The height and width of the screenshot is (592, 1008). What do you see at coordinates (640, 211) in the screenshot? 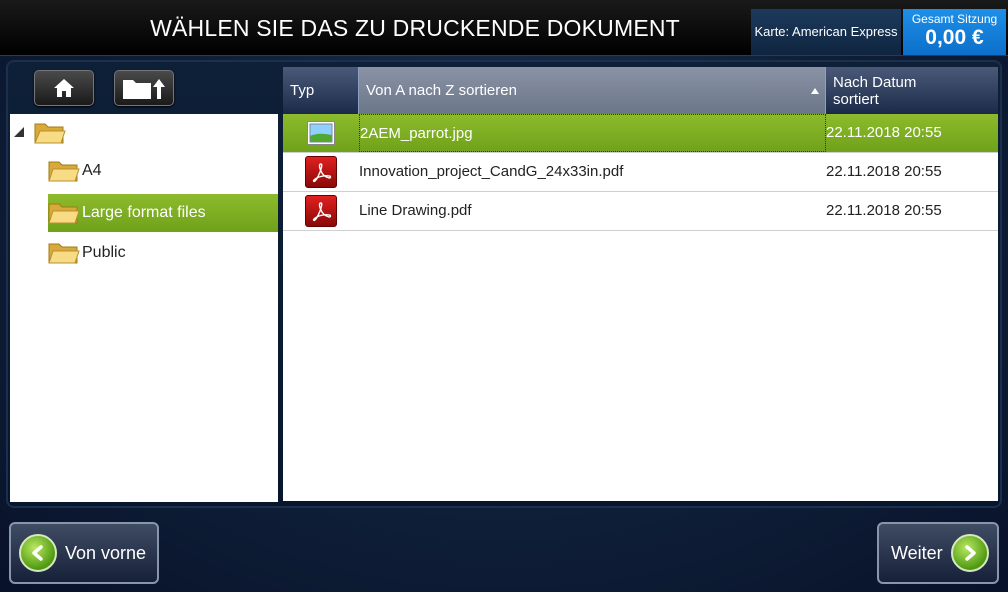
I see `table-row: Line Drawing.pdf 22.11.2018 20:55` at bounding box center [640, 211].